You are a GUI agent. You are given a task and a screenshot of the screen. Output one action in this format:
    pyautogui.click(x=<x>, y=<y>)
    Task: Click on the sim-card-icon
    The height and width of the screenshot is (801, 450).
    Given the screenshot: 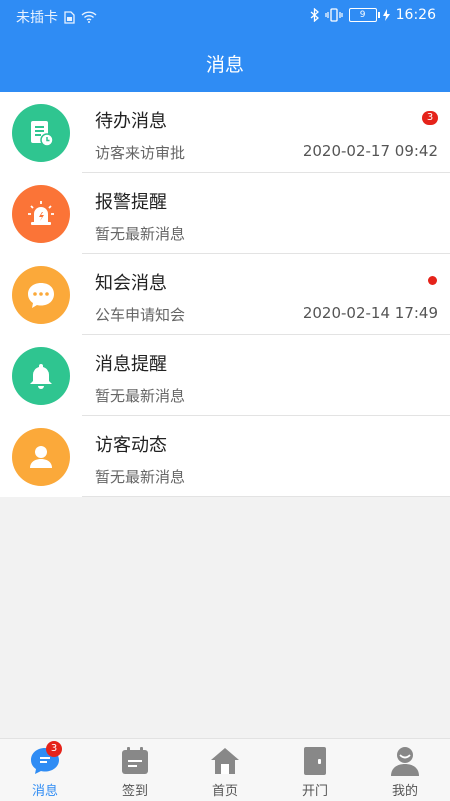 What is the action you would take?
    pyautogui.click(x=69, y=17)
    